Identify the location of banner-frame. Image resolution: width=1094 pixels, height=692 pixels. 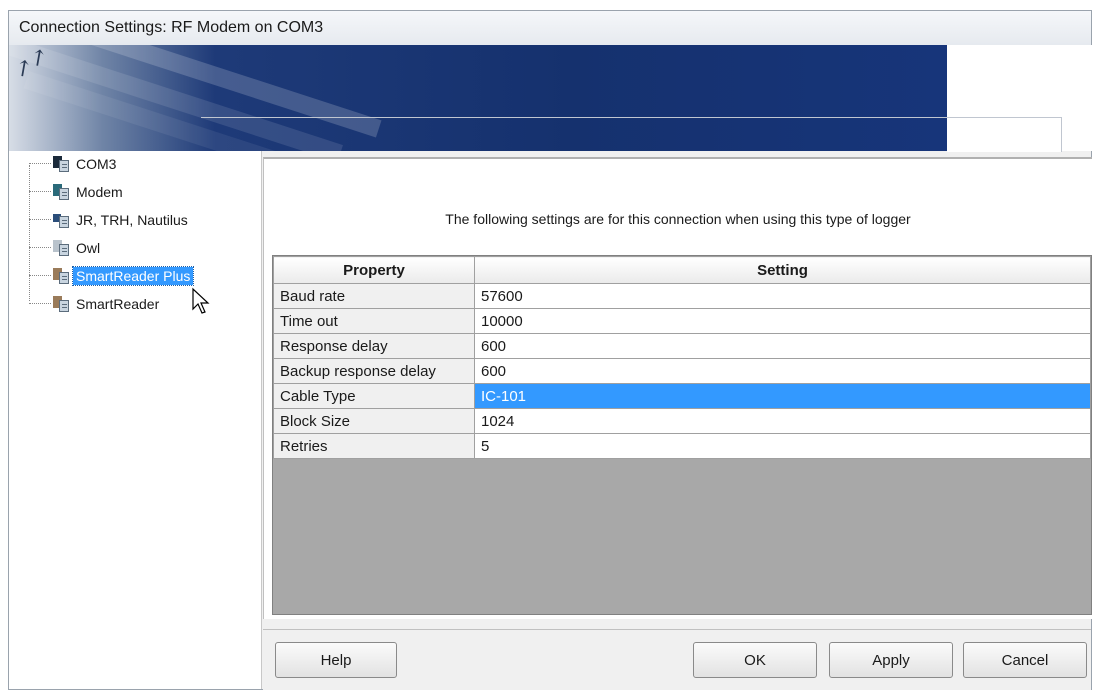
(1004, 134).